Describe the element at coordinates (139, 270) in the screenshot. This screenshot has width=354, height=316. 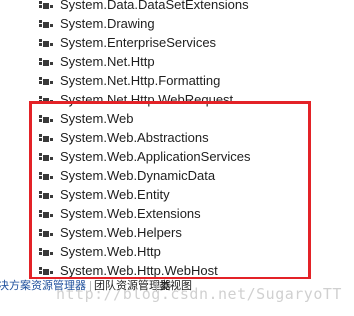
I see `reference-label: System.Web.Http.WebHost` at that location.